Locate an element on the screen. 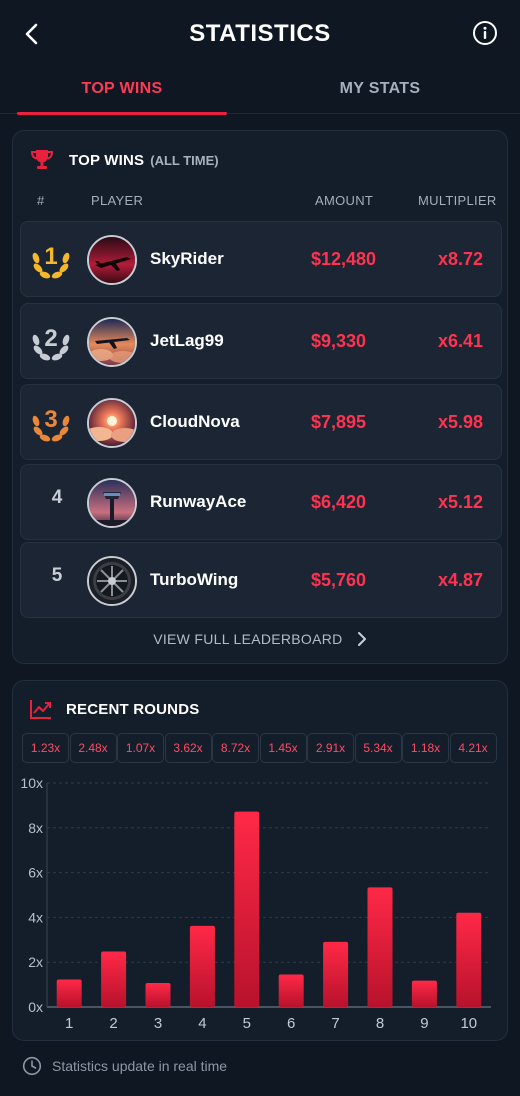 The width and height of the screenshot is (520, 1096). info-button is located at coordinates (485, 33).